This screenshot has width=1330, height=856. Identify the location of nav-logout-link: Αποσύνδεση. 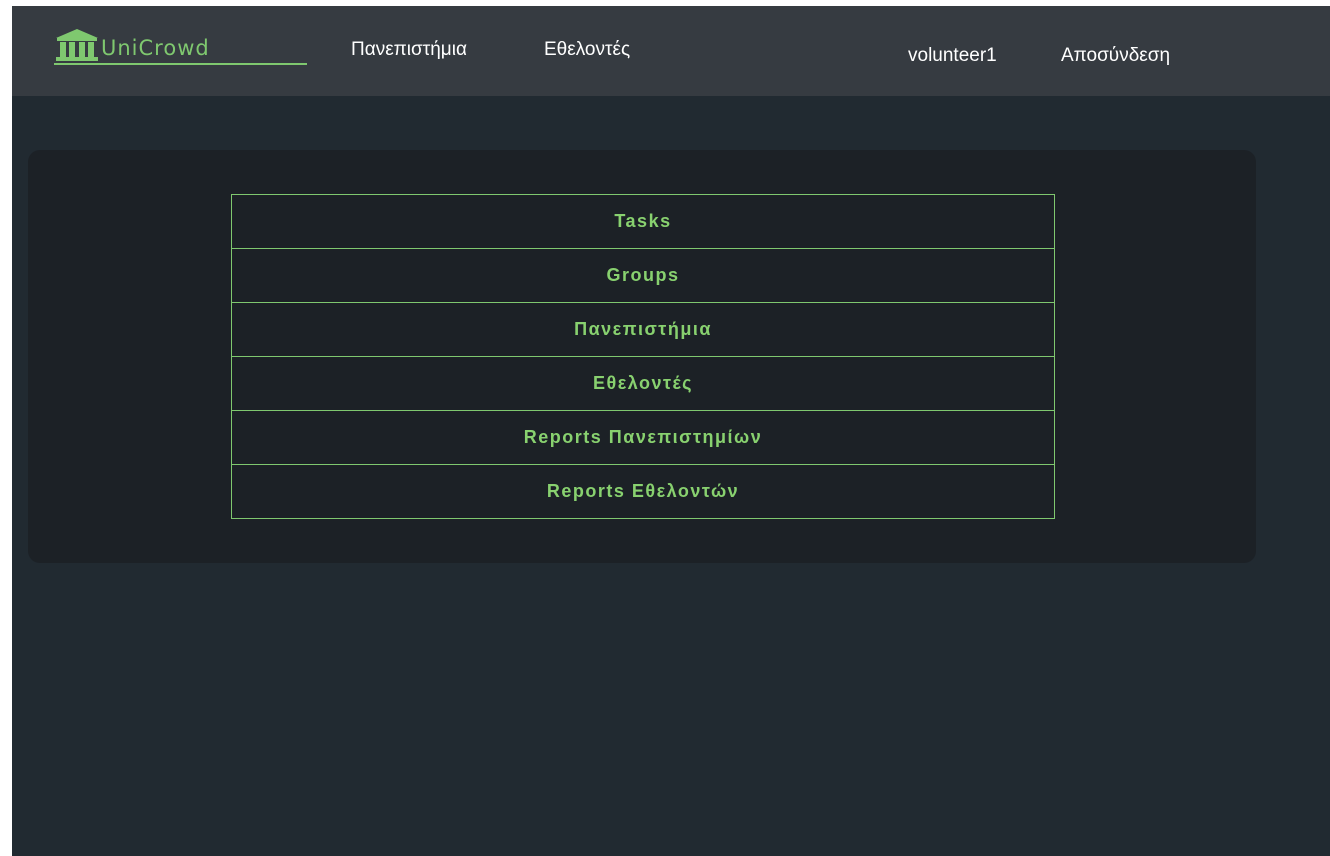
(1115, 56).